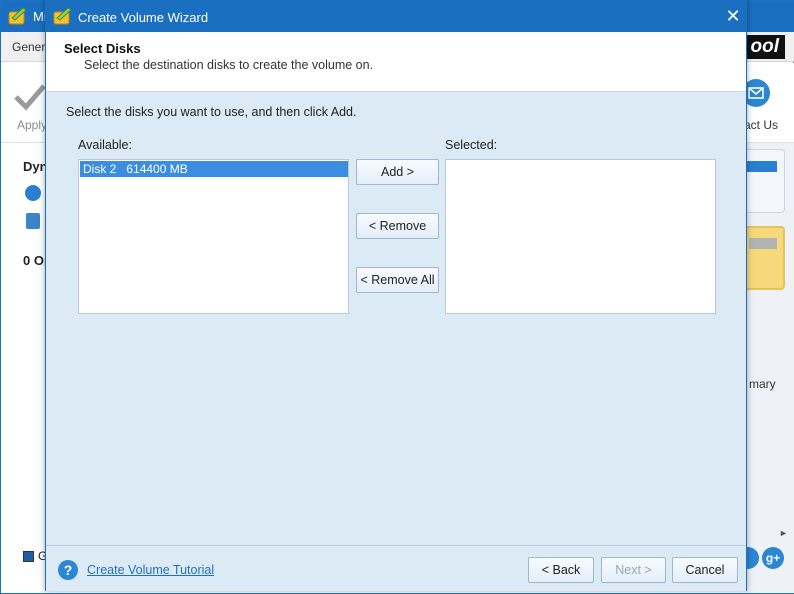 The height and width of the screenshot is (594, 794). What do you see at coordinates (705, 570) in the screenshot?
I see `cancel-button: Cancel` at bounding box center [705, 570].